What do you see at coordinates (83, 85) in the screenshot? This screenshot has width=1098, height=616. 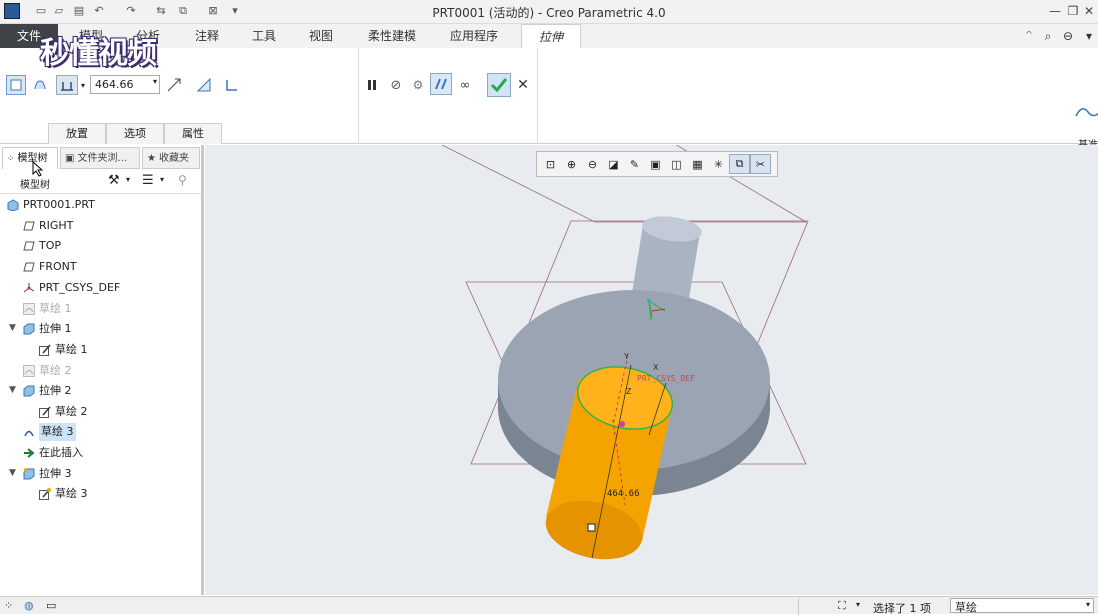 I see `depth-dropdown-icon: ▾` at bounding box center [83, 85].